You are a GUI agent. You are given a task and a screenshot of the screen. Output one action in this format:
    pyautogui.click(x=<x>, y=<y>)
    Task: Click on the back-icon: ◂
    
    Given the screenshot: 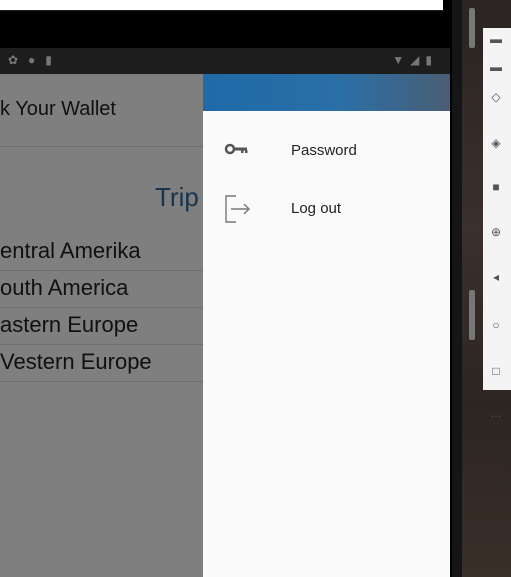 What is the action you would take?
    pyautogui.click(x=496, y=277)
    